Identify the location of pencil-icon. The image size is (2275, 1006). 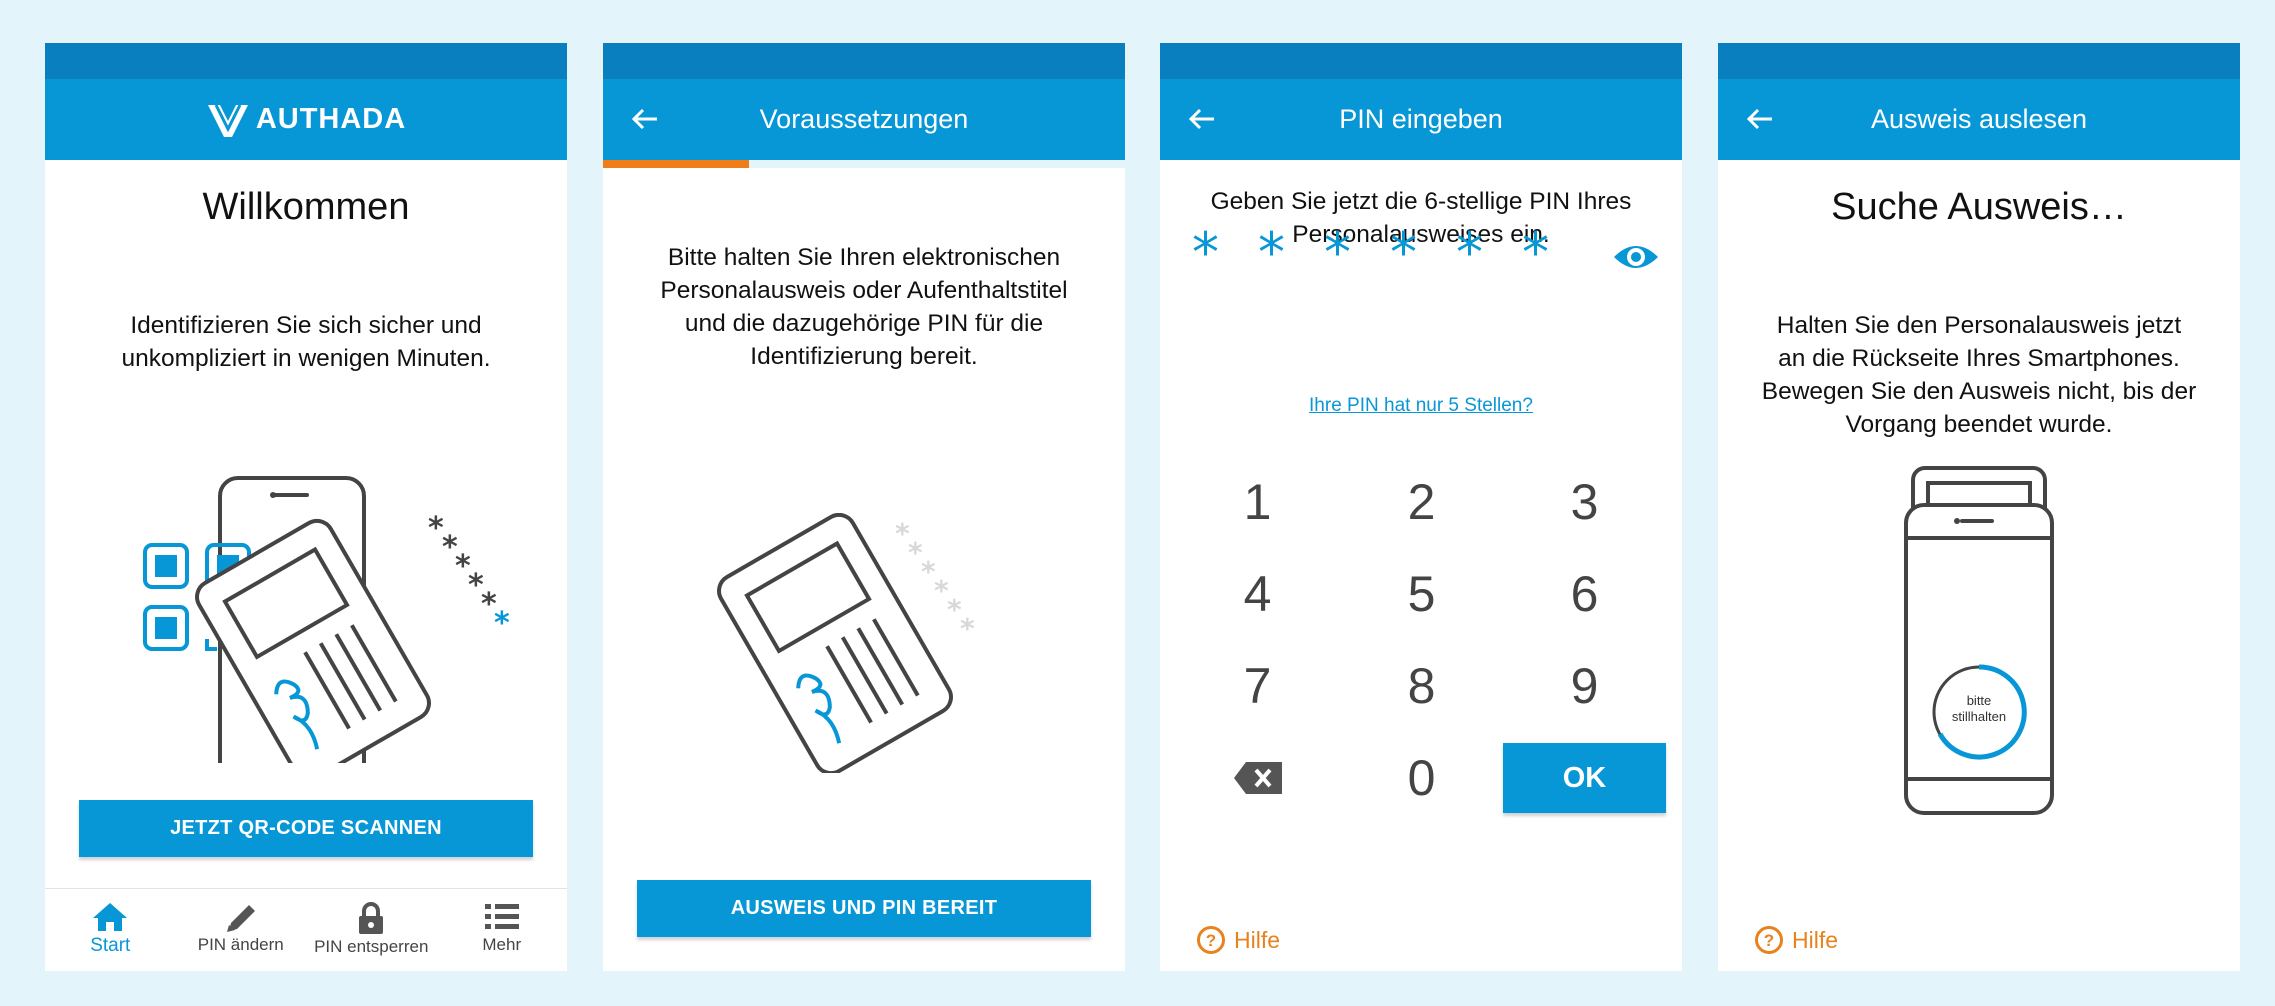
(240, 918).